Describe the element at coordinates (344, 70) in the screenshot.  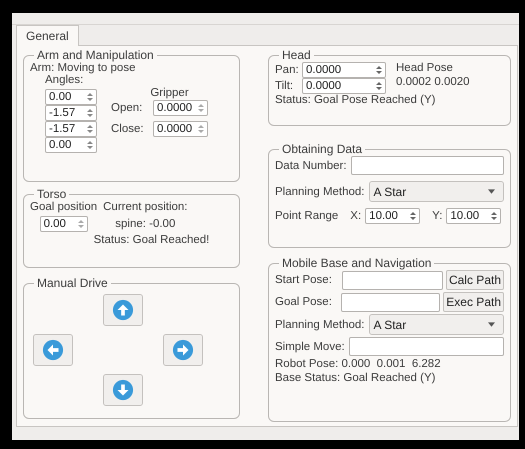
I see `pan-spin-box: 0.0000` at that location.